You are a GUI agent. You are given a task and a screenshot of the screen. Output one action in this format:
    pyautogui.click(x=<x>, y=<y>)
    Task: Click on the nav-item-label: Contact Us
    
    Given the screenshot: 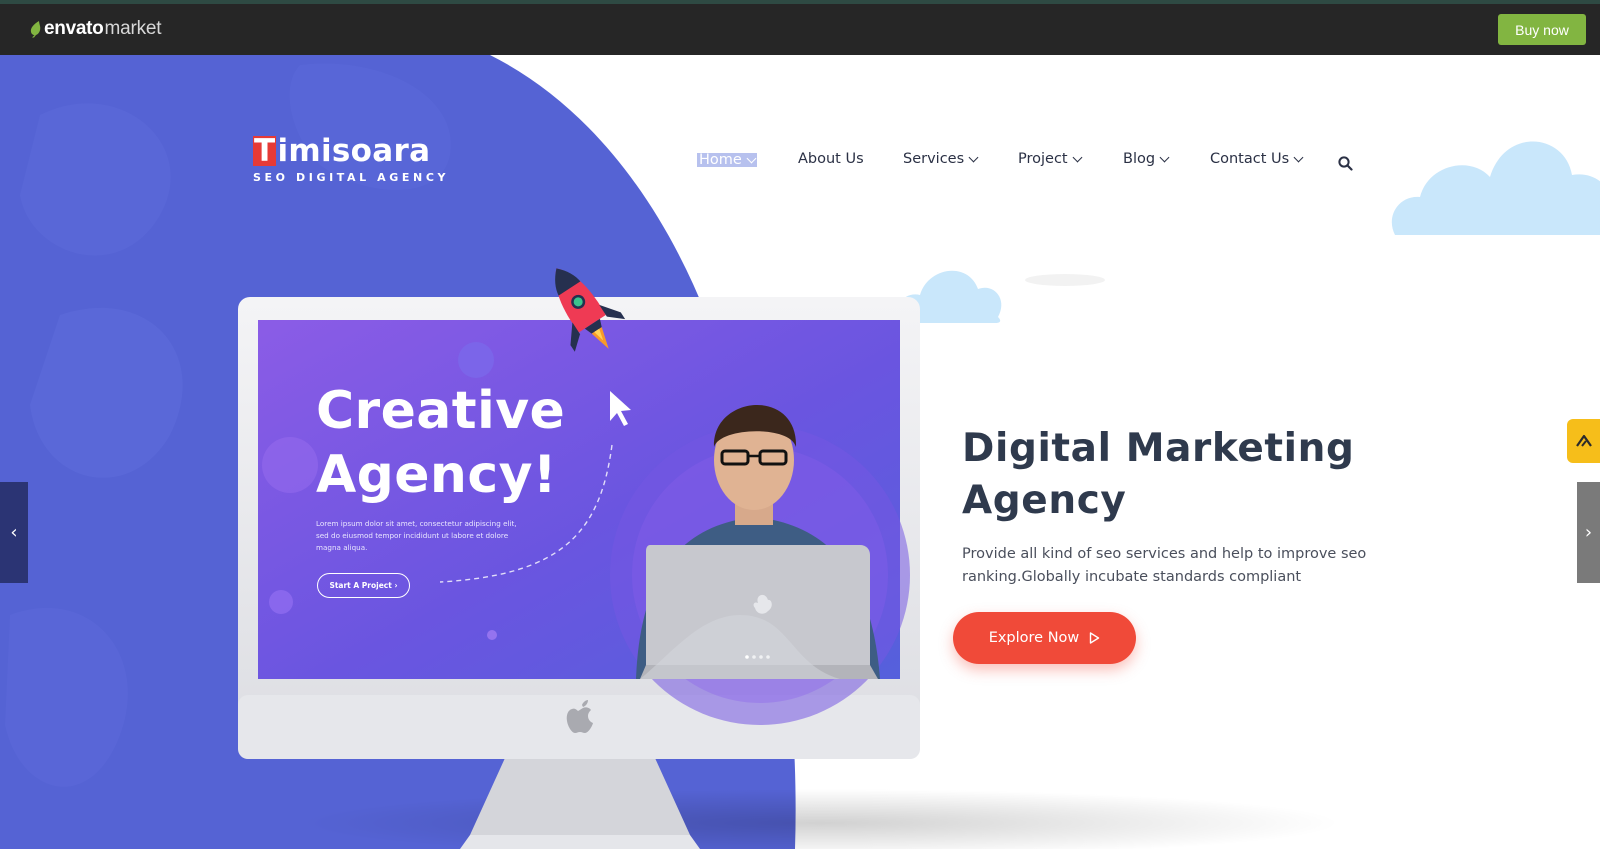 What is the action you would take?
    pyautogui.click(x=1250, y=159)
    